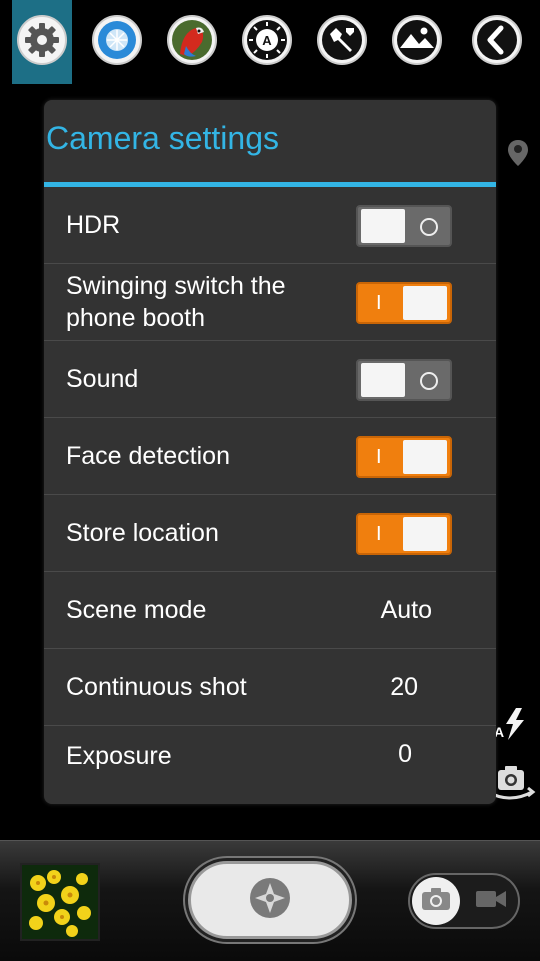 The image size is (540, 961). I want to click on svg-text: A, so click(267, 40).